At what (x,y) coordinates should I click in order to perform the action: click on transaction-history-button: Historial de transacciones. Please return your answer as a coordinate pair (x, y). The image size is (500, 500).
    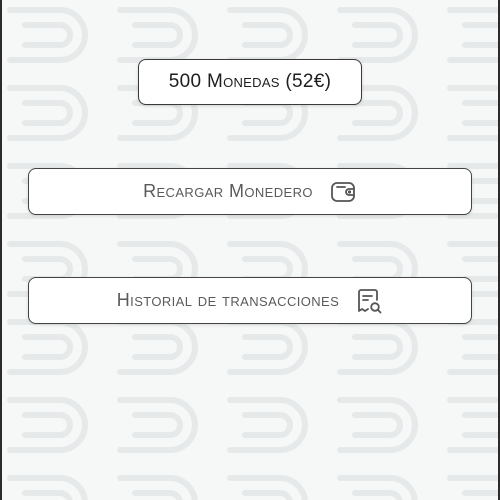
    Looking at the image, I should click on (250, 300).